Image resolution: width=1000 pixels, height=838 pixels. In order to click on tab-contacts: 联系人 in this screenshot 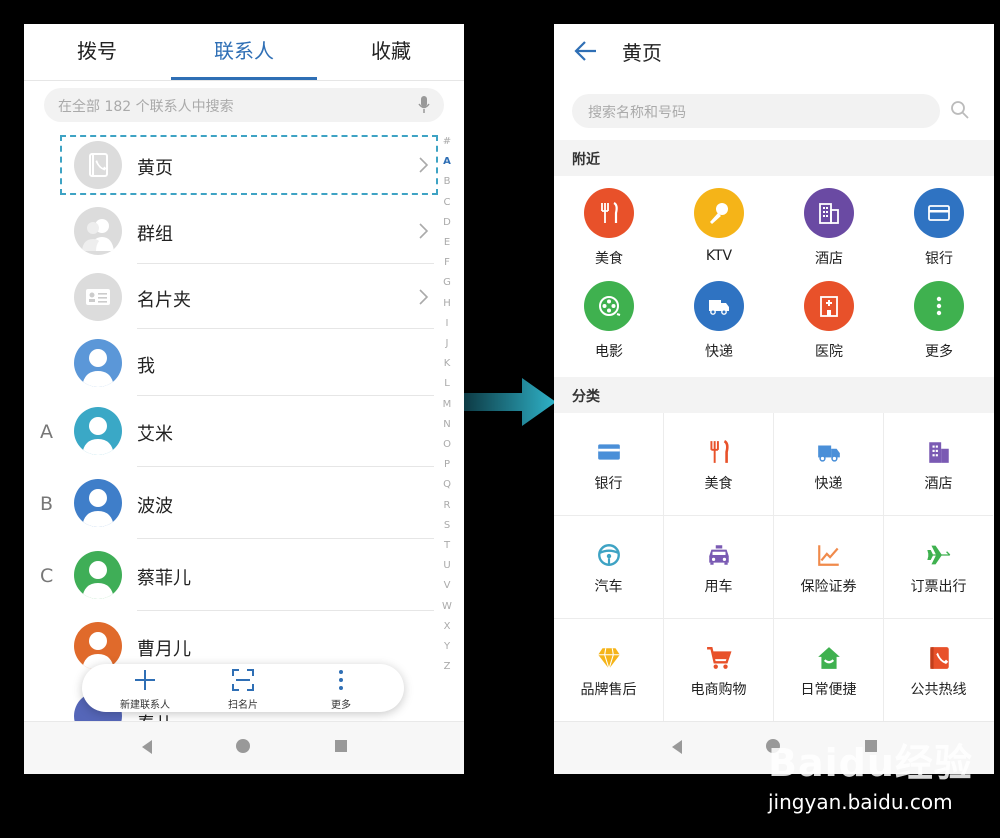, I will do `click(244, 52)`.